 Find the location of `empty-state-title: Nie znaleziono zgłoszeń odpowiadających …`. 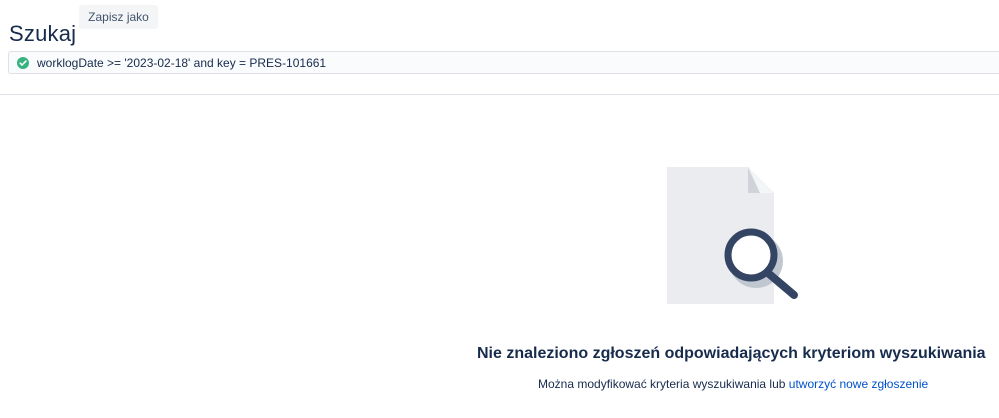

empty-state-title: Nie znaleziono zgłoszeń odpowiadających … is located at coordinates (731, 353).